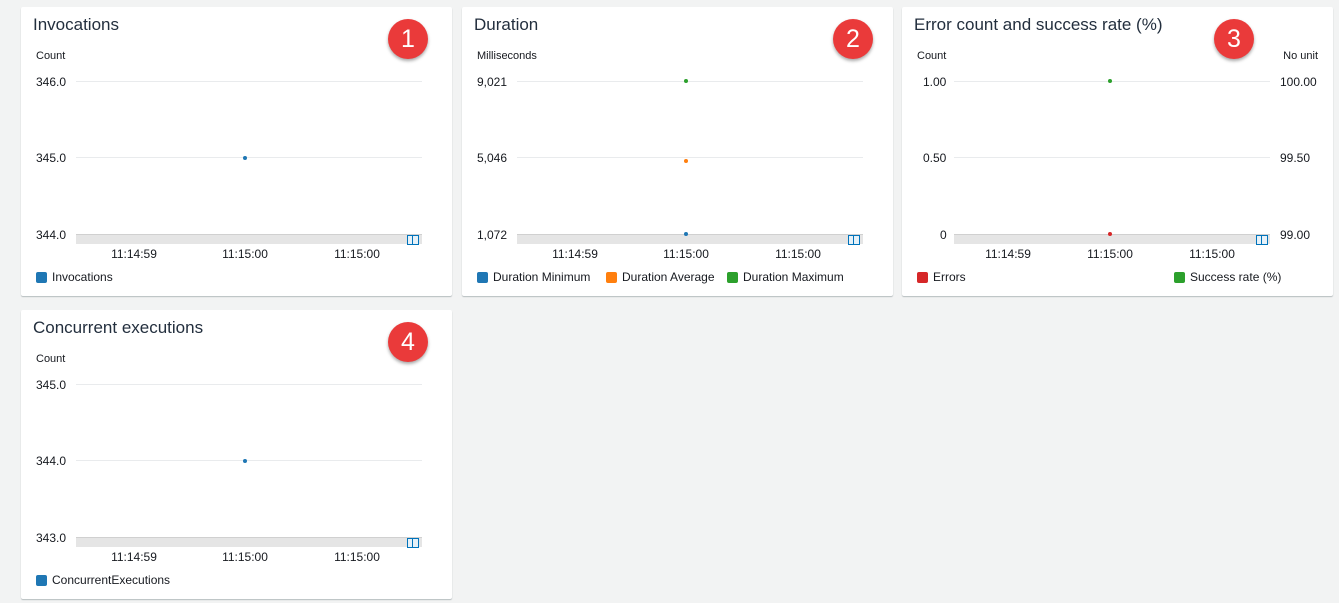 The width and height of the screenshot is (1339, 603). Describe the element at coordinates (111, 580) in the screenshot. I see `legend-label: ConcurrentExecutions` at that location.